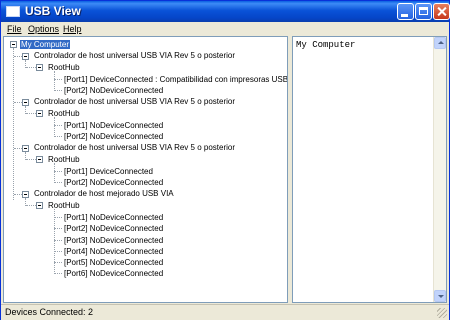 This screenshot has height=320, width=450. Describe the element at coordinates (113, 273) in the screenshot. I see `tree-item-port: [Port6] NoDeviceConnected` at that location.